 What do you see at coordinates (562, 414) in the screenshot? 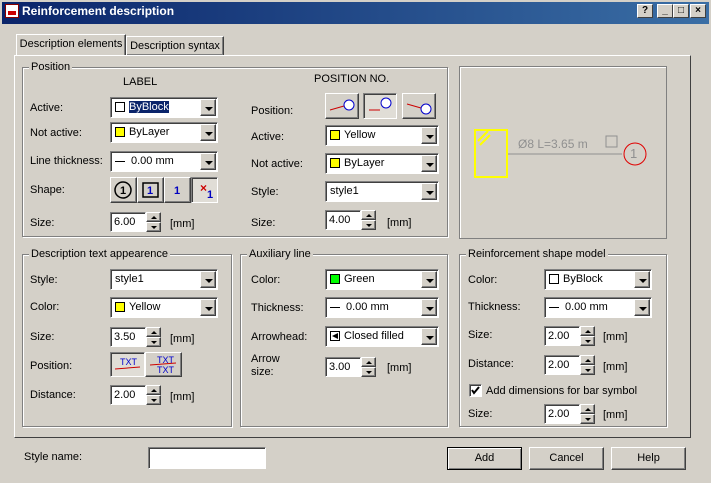
I see `sm-size2-input: 2.00` at bounding box center [562, 414].